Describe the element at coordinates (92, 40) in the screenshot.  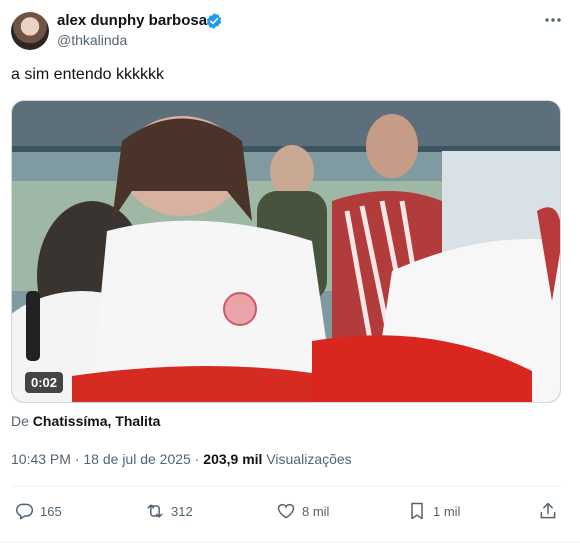
I see `author-handle: @thkalinda` at that location.